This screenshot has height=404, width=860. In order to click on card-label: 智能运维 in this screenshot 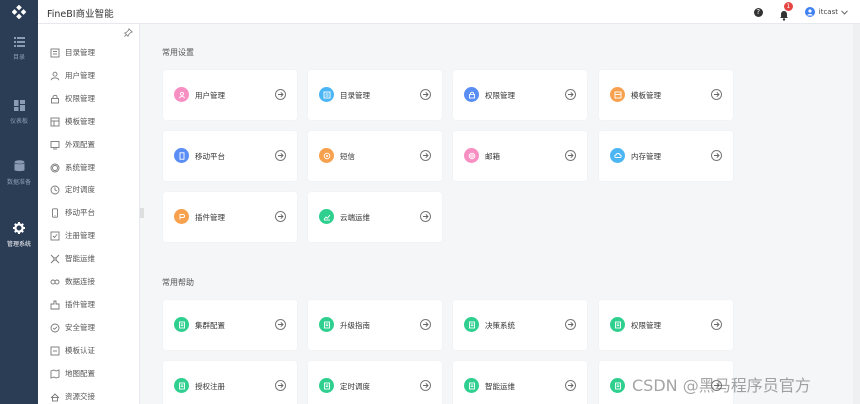, I will do `click(500, 386)`.